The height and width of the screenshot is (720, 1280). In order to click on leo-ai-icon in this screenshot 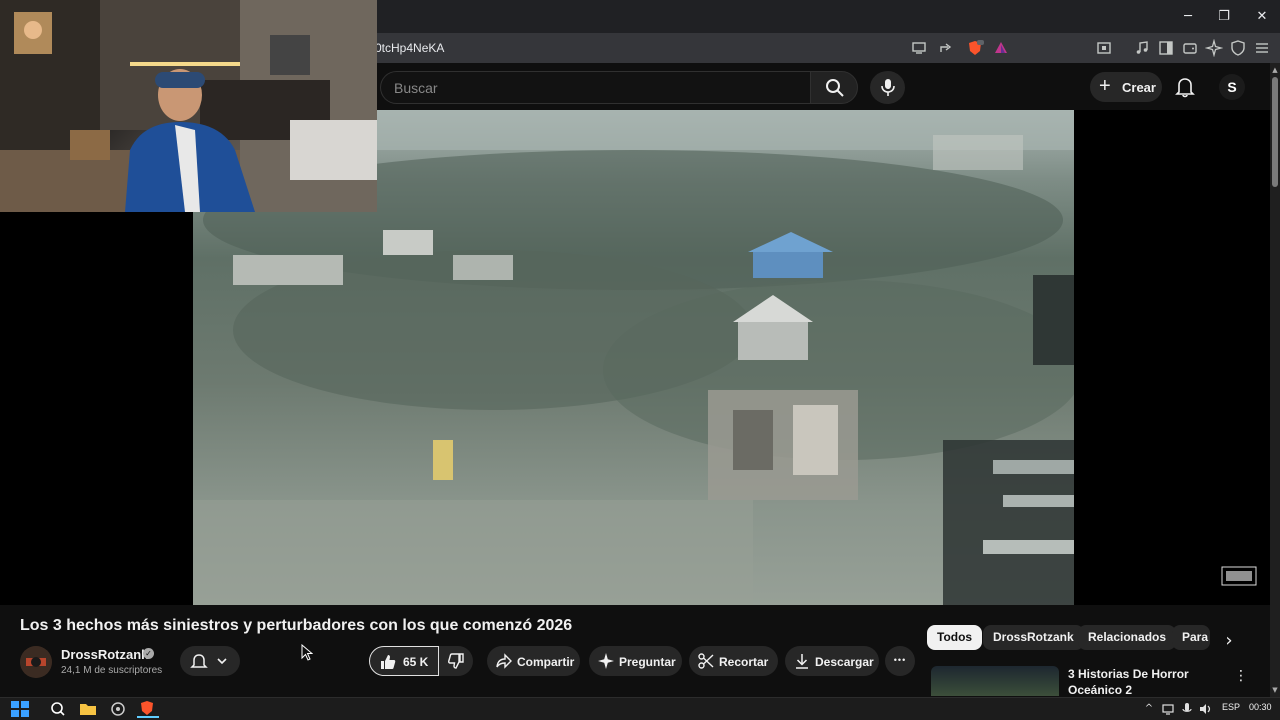, I will do `click(1214, 48)`.